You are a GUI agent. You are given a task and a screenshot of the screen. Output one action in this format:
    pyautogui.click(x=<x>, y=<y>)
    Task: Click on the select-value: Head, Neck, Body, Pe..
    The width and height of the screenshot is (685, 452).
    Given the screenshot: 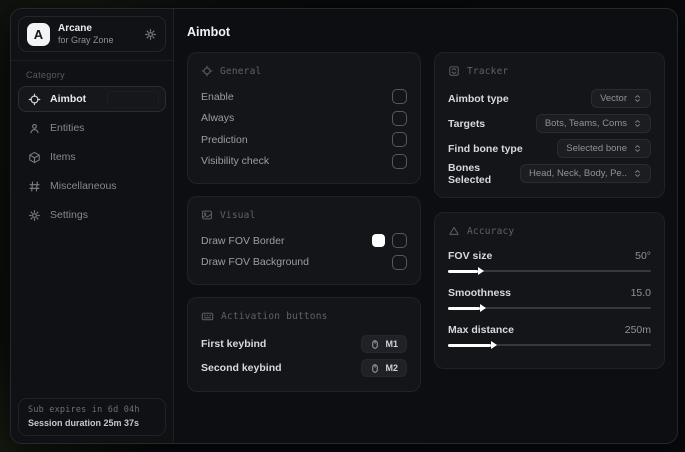 What is the action you would take?
    pyautogui.click(x=577, y=173)
    